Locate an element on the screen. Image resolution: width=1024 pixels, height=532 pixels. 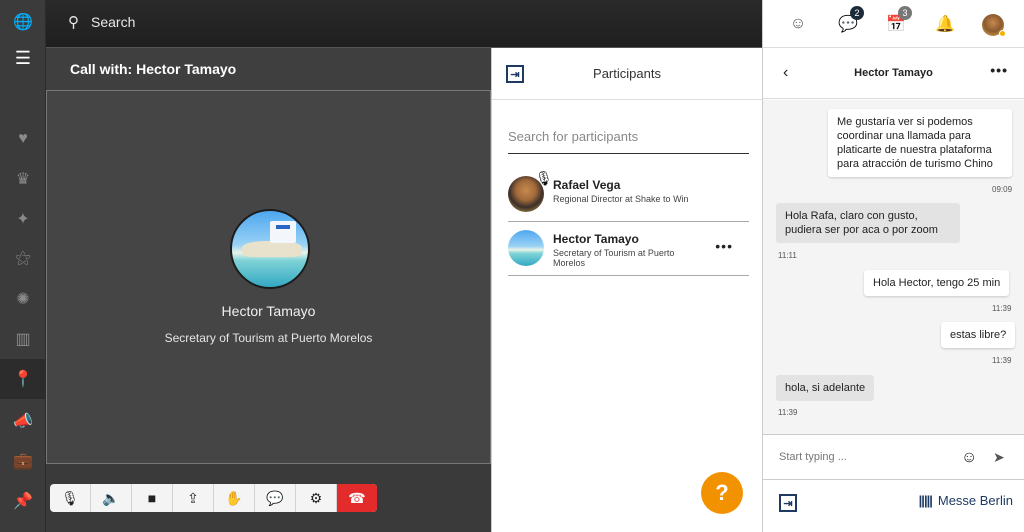
participants-search-input: Search for participants is located at coordinates (628, 137).